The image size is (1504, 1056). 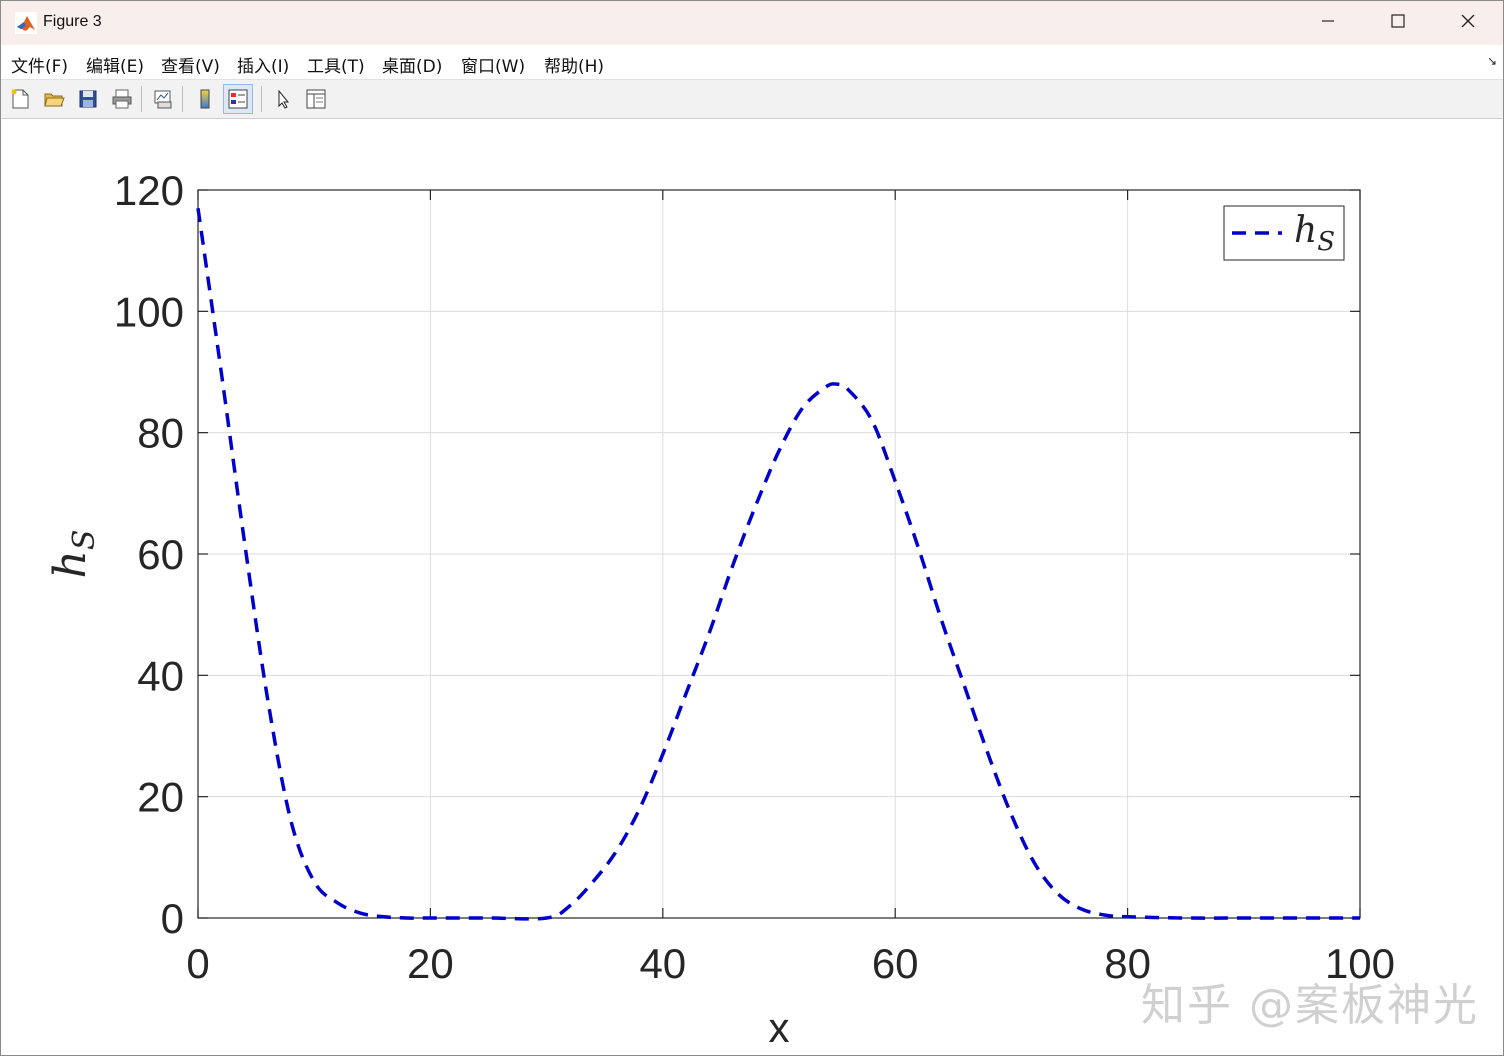 What do you see at coordinates (163, 99) in the screenshot?
I see `link-plot-icon` at bounding box center [163, 99].